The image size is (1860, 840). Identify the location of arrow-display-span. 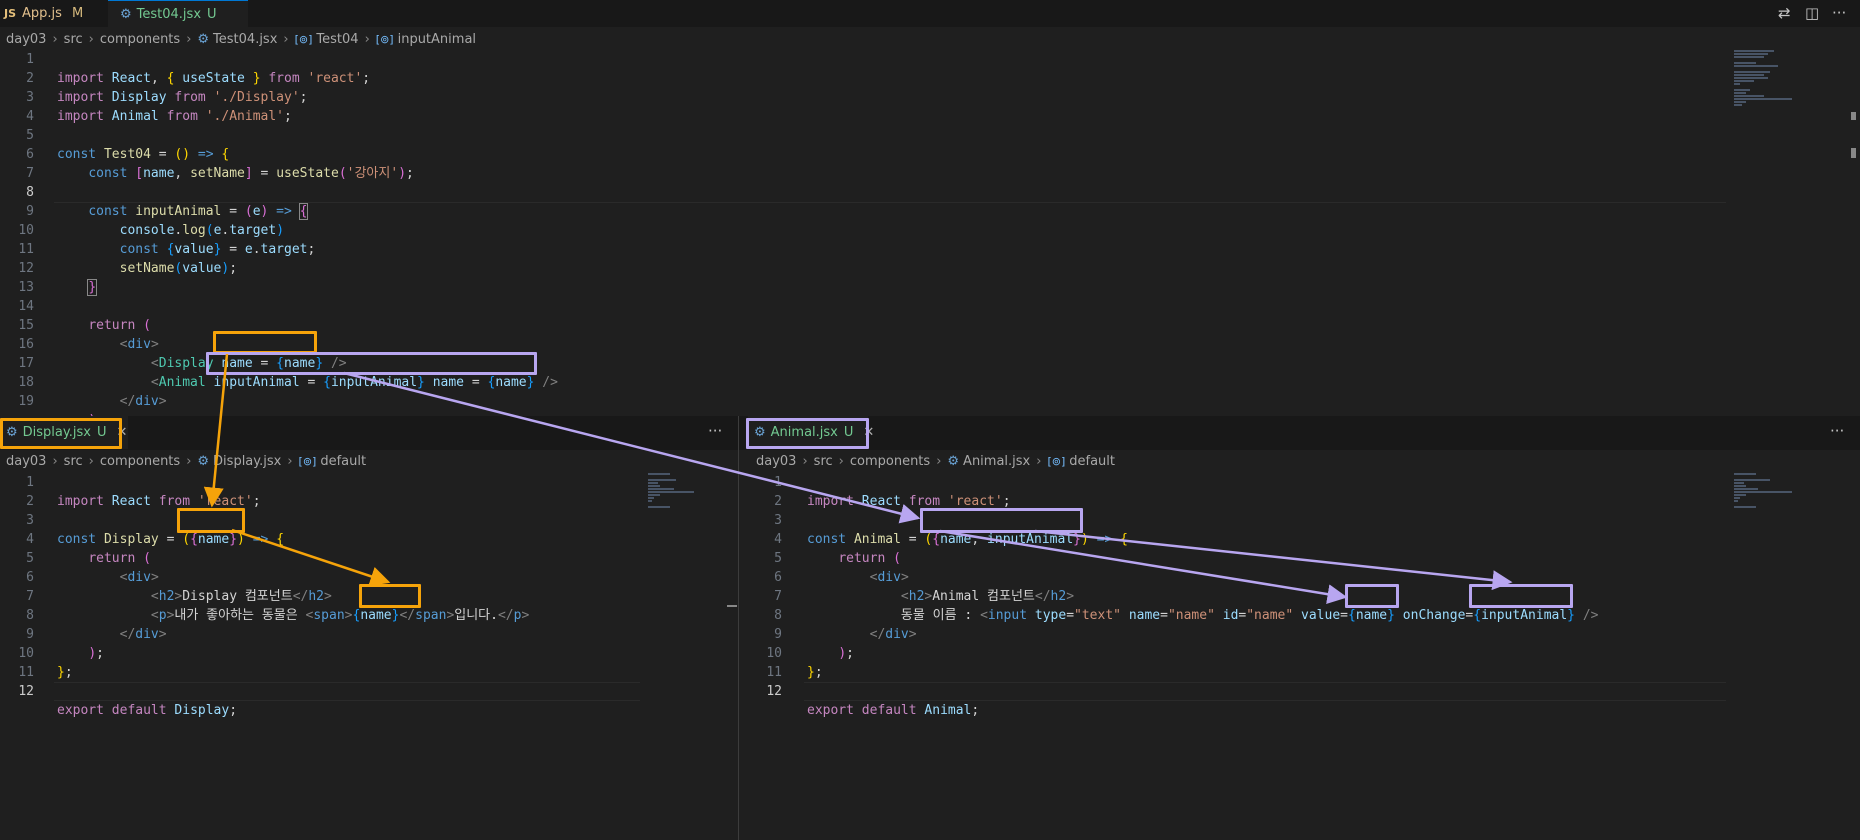
(311, 557).